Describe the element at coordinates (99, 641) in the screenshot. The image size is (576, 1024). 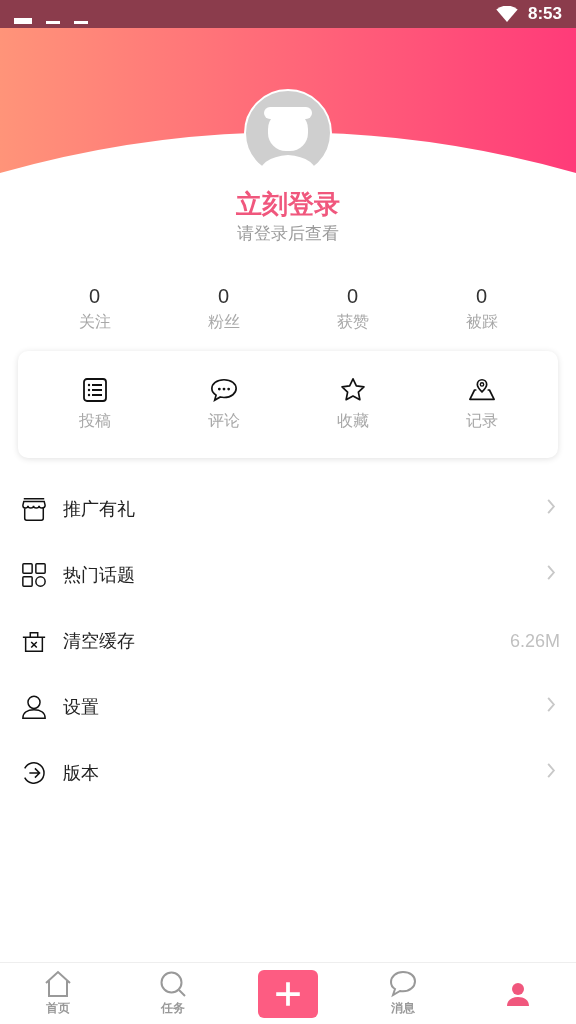
I see `menu-label: 清空缓存` at that location.